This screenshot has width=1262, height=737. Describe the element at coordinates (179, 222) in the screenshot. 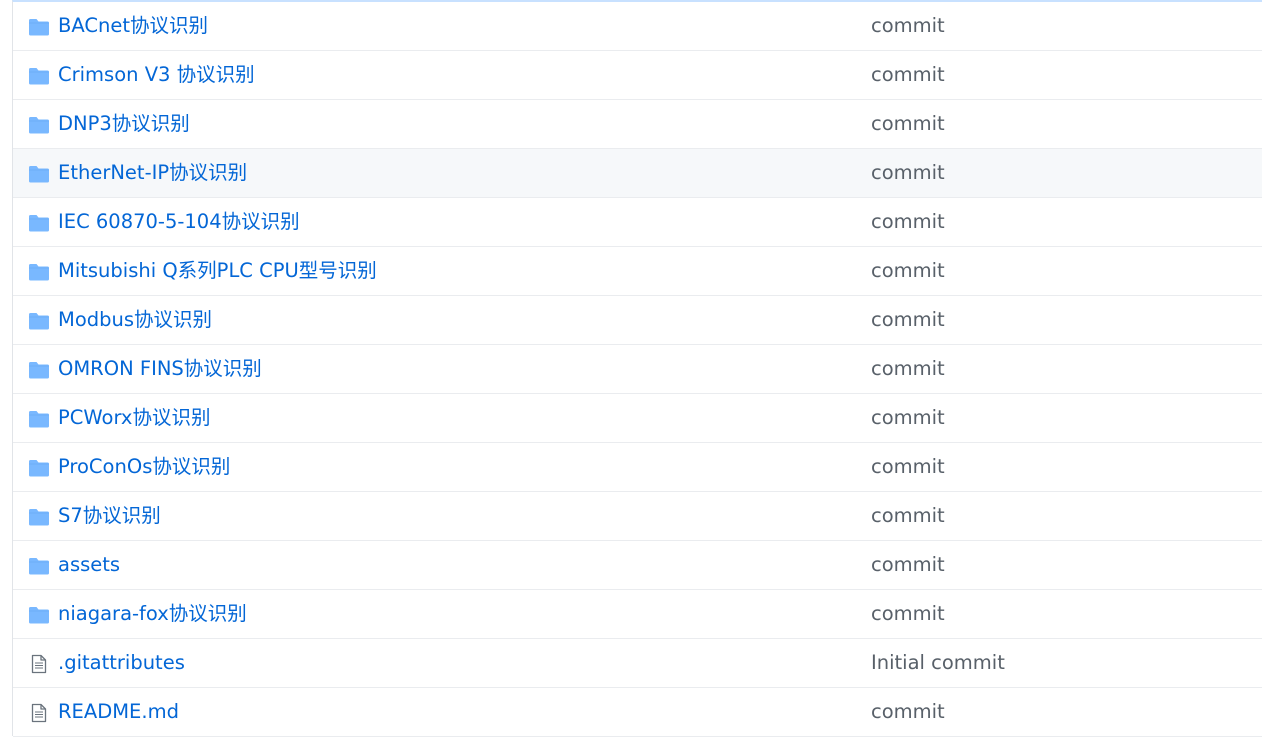

I see `folder-link: IEC 60870-5-104协议识别` at that location.